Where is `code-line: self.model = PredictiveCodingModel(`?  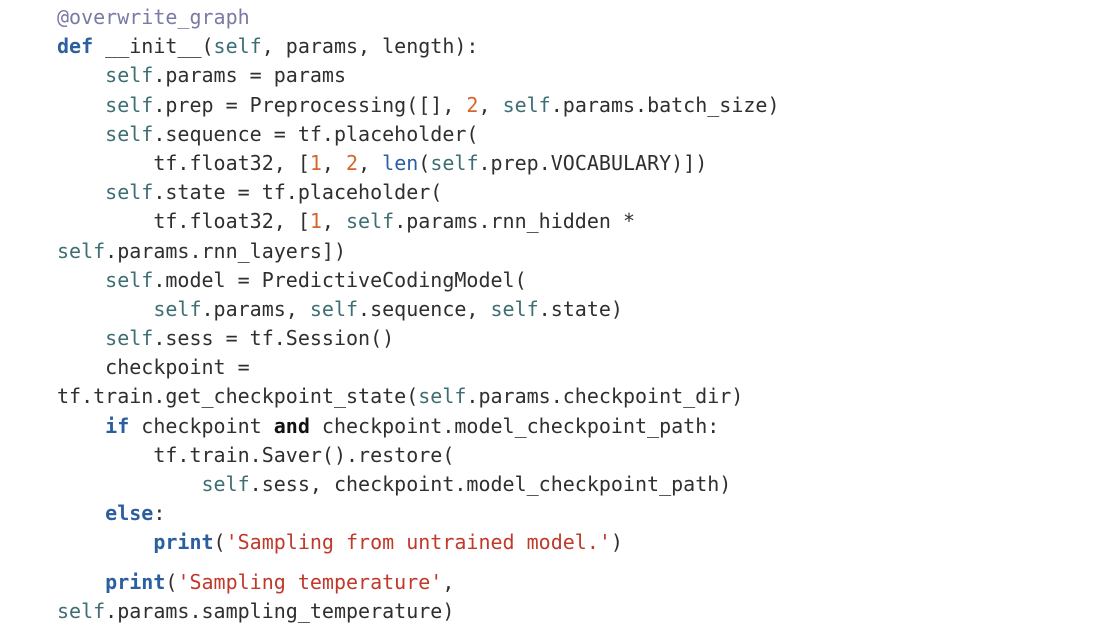 code-line: self.model = PredictiveCodingModel( is located at coordinates (572, 280).